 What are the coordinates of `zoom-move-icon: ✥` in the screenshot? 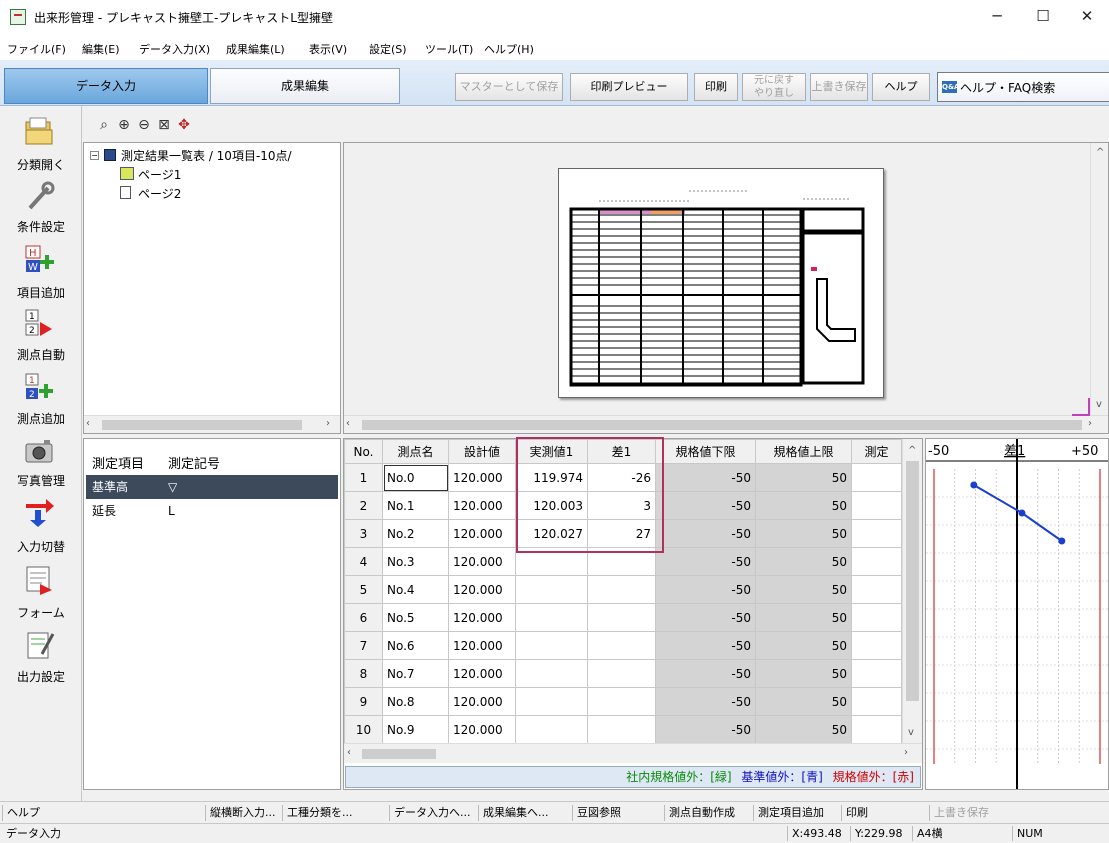 It's located at (184, 125).